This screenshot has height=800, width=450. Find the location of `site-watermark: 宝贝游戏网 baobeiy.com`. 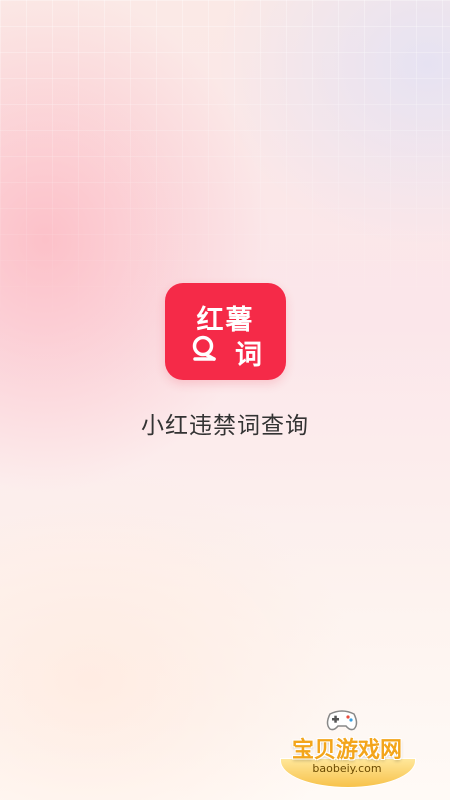

site-watermark: 宝贝游戏网 baobeiy.com is located at coordinates (347, 747).